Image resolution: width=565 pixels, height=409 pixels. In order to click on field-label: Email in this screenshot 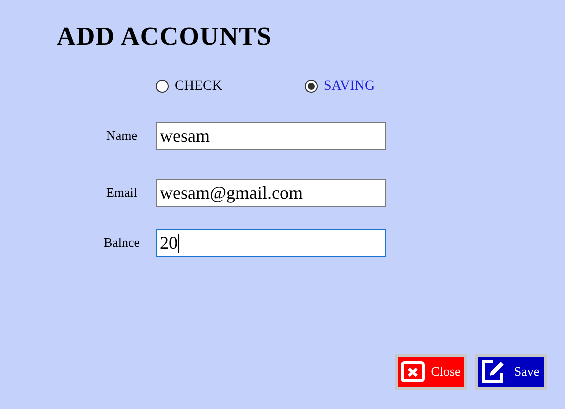, I will do `click(122, 193)`.